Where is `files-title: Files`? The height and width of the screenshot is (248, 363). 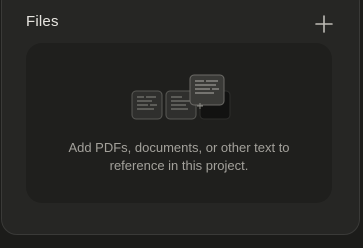 files-title: Files is located at coordinates (42, 21).